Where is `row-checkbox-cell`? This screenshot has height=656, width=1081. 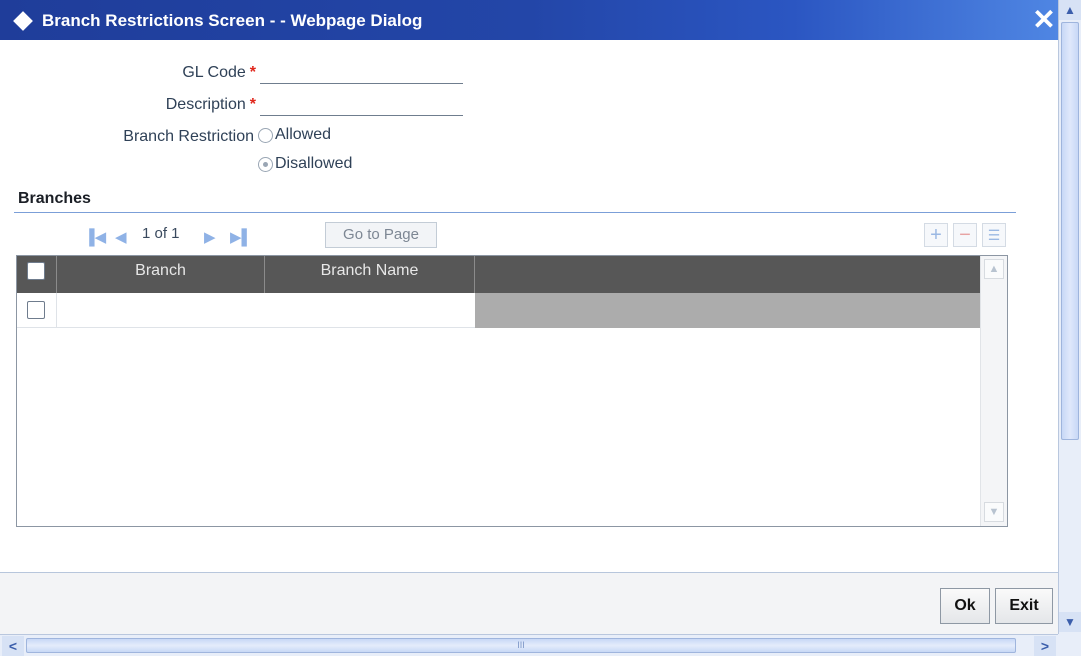 row-checkbox-cell is located at coordinates (37, 310).